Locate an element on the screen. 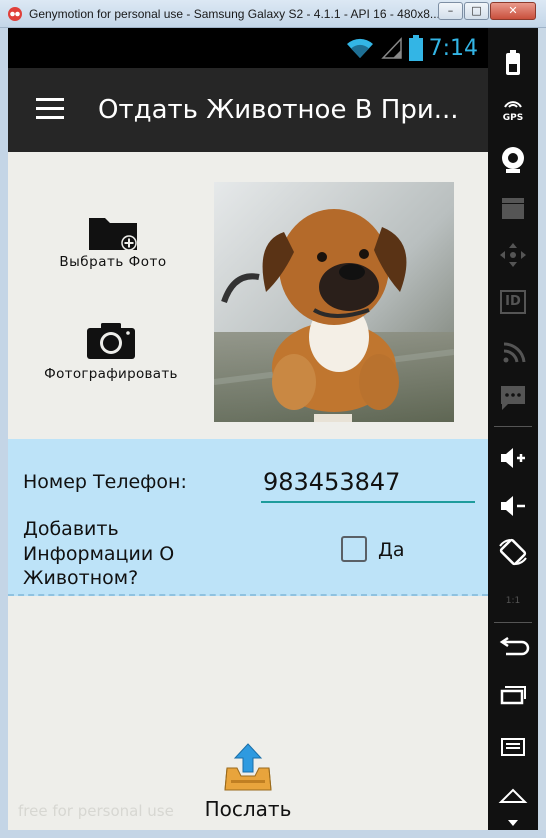  cast-icon is located at coordinates (513, 352).